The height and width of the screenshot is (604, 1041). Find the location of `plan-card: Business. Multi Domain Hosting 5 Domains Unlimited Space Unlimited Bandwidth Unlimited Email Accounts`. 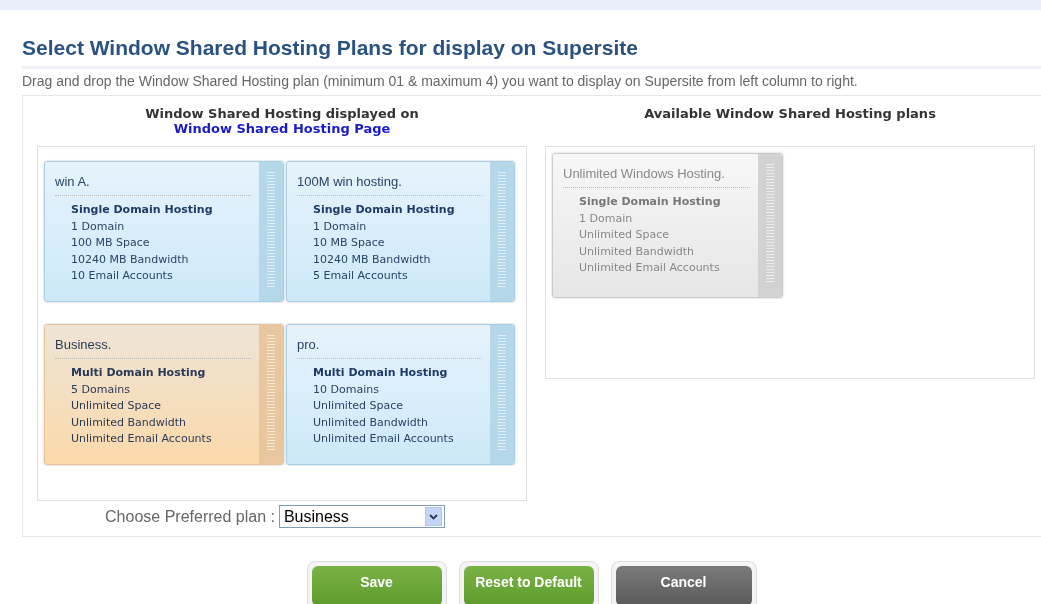

plan-card: Business. Multi Domain Hosting 5 Domains Unlimited Space Unlimited Bandwidth Unlimited Email Accounts is located at coordinates (164, 394).